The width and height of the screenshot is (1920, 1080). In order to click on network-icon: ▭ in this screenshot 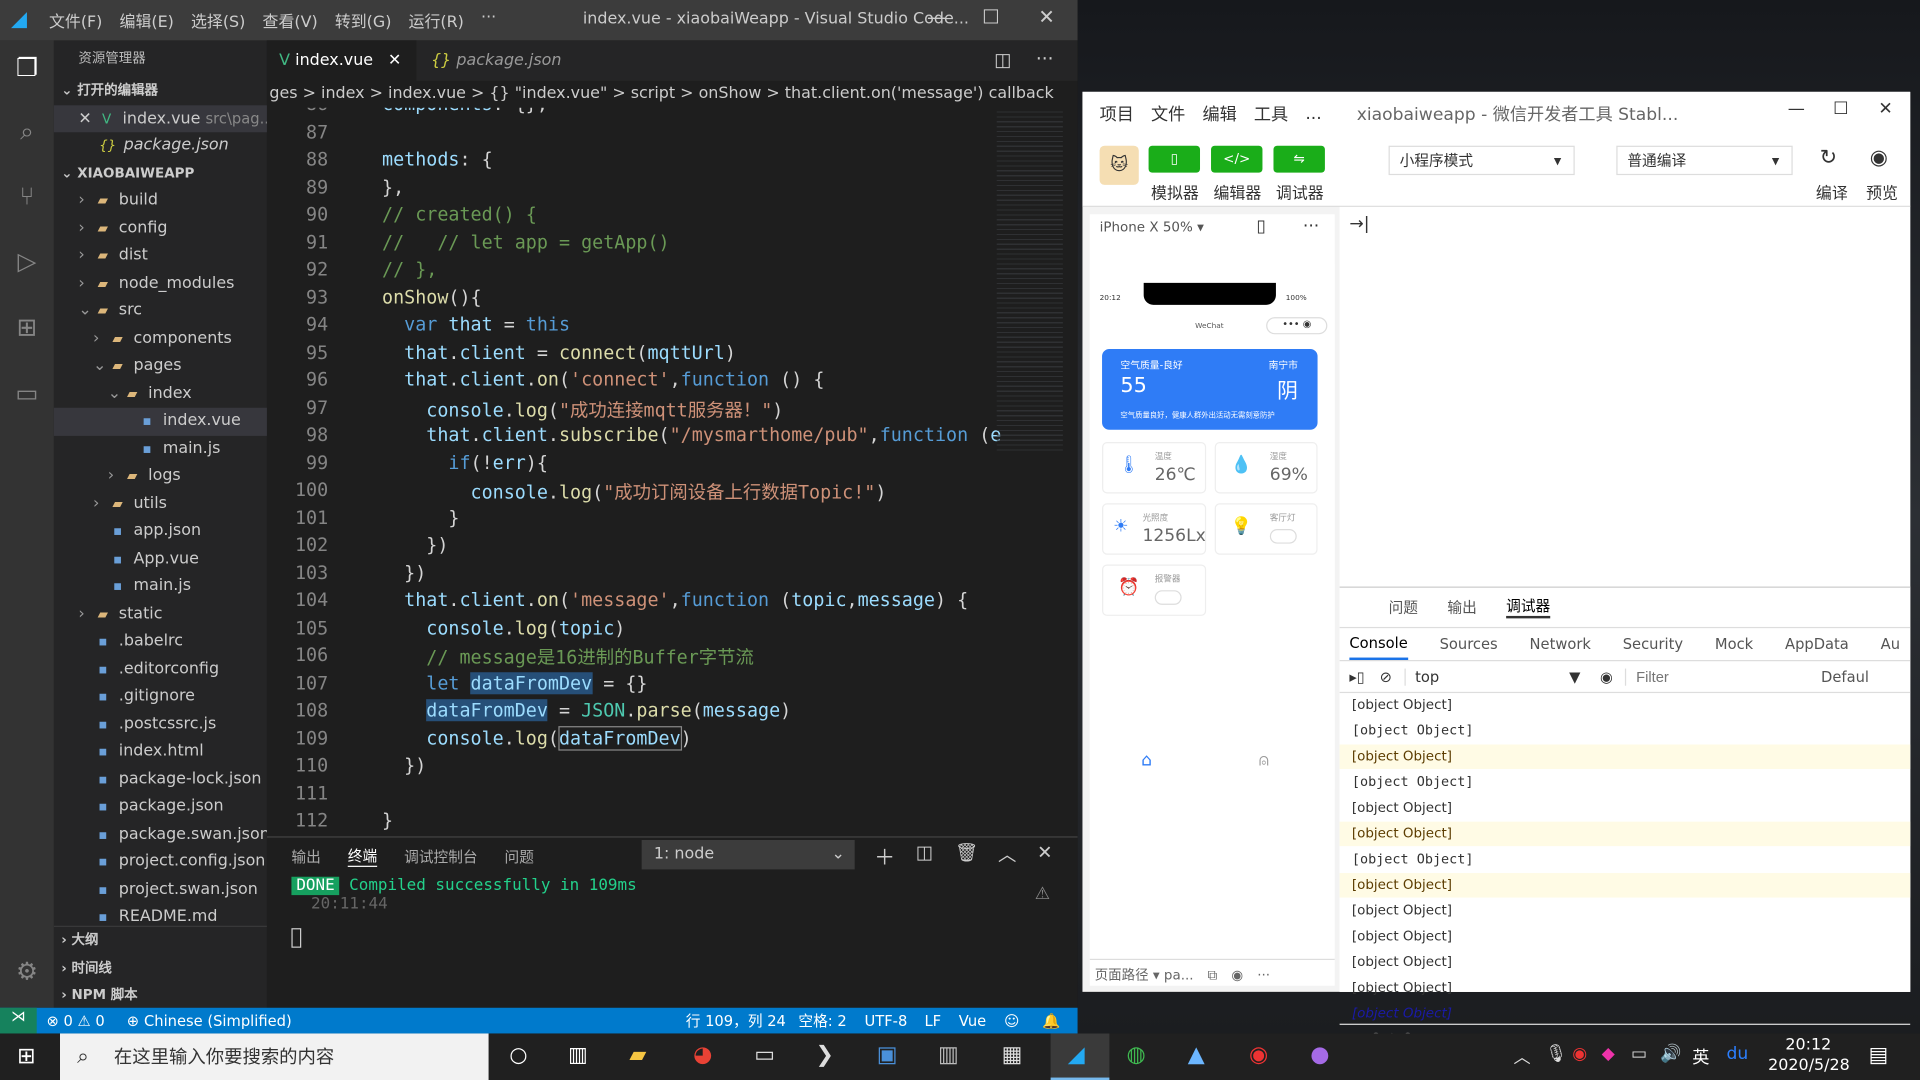, I will do `click(1639, 1054)`.